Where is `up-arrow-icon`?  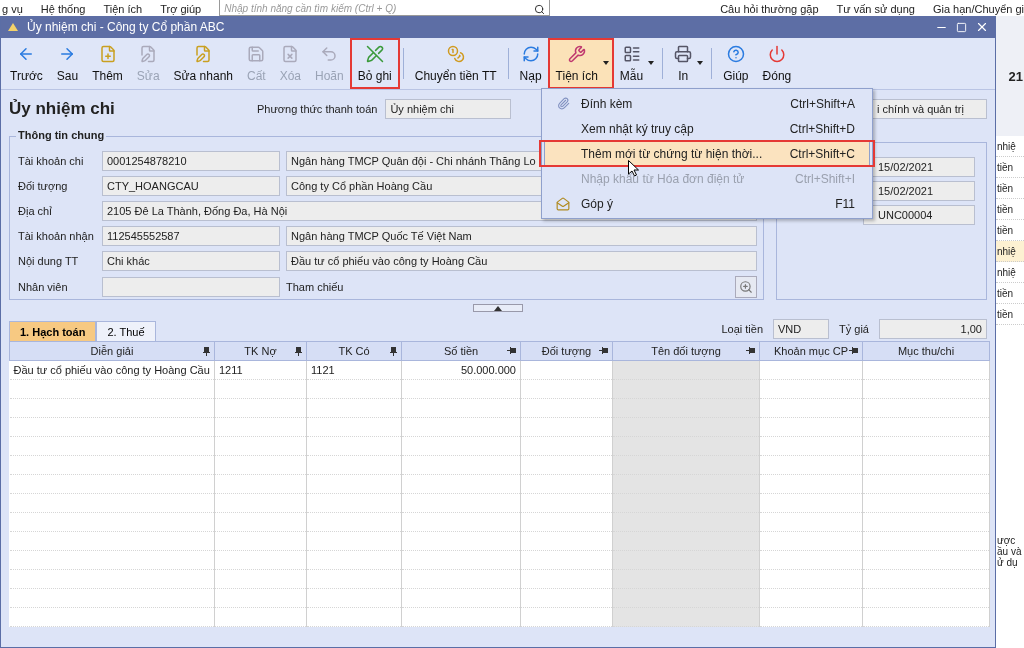 up-arrow-icon is located at coordinates (498, 308).